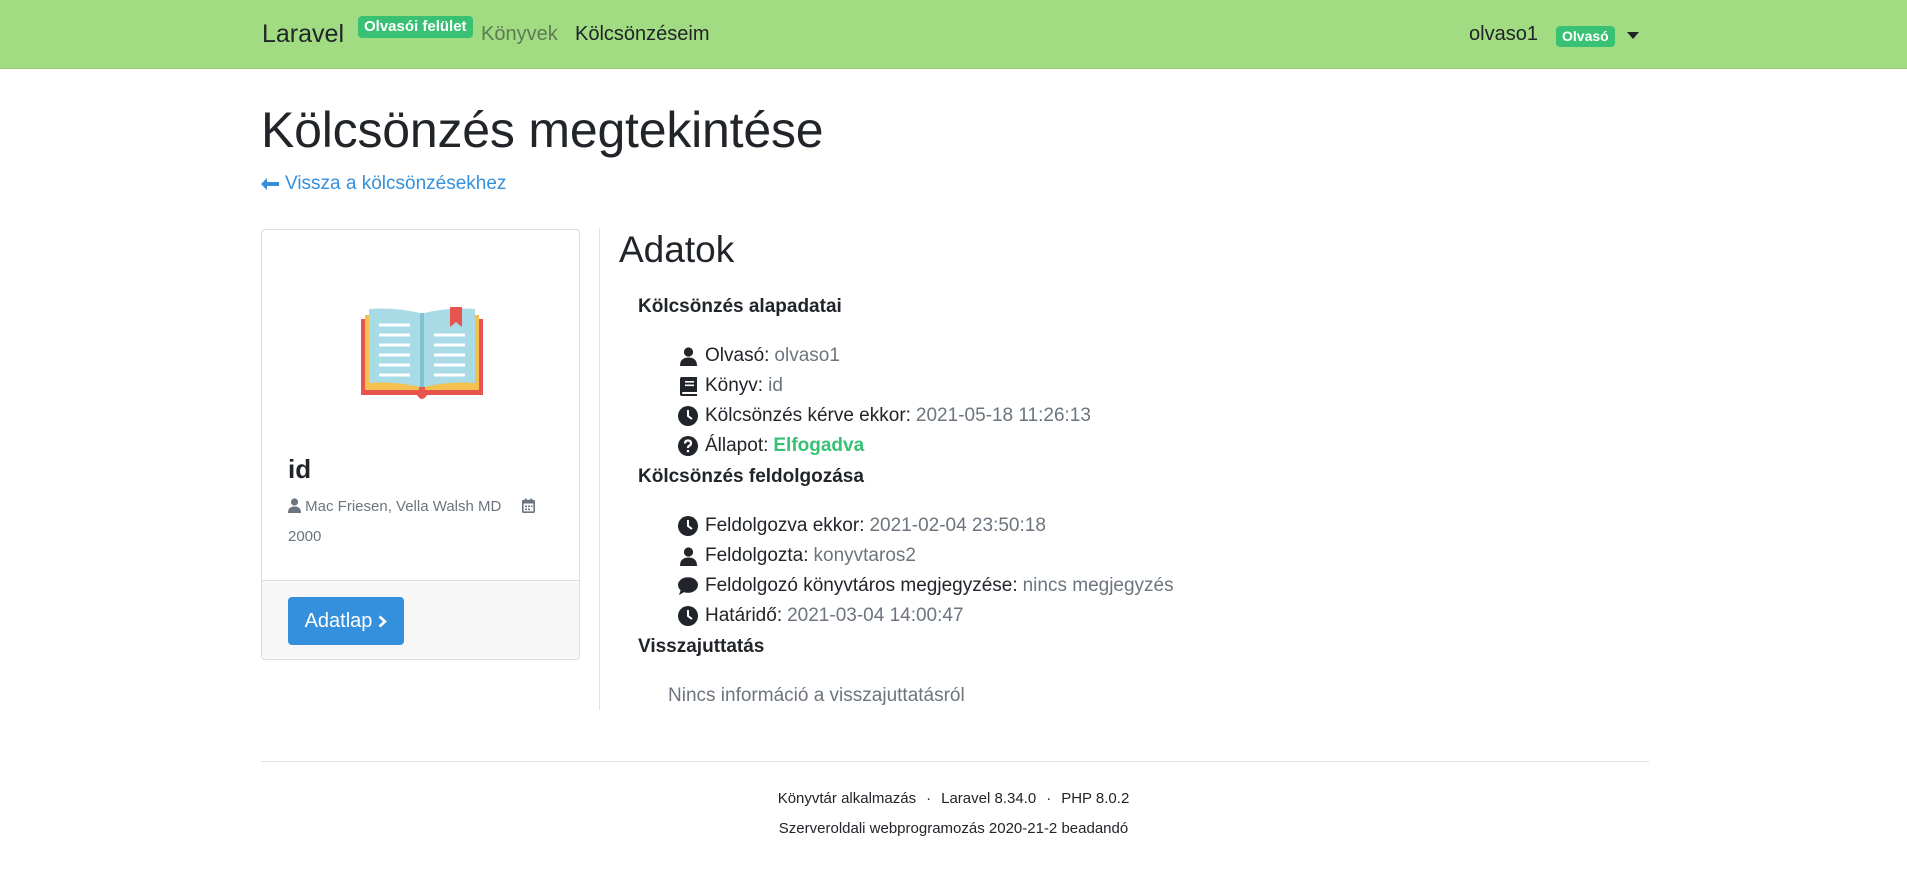  I want to click on datasheet-button: Adatlap, so click(346, 621).